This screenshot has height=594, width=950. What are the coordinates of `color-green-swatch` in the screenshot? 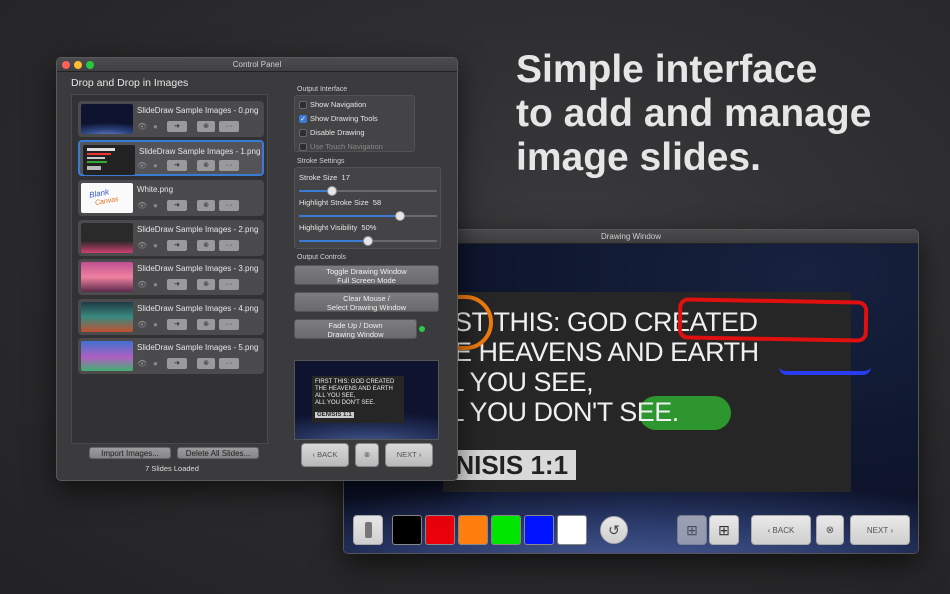 It's located at (506, 530).